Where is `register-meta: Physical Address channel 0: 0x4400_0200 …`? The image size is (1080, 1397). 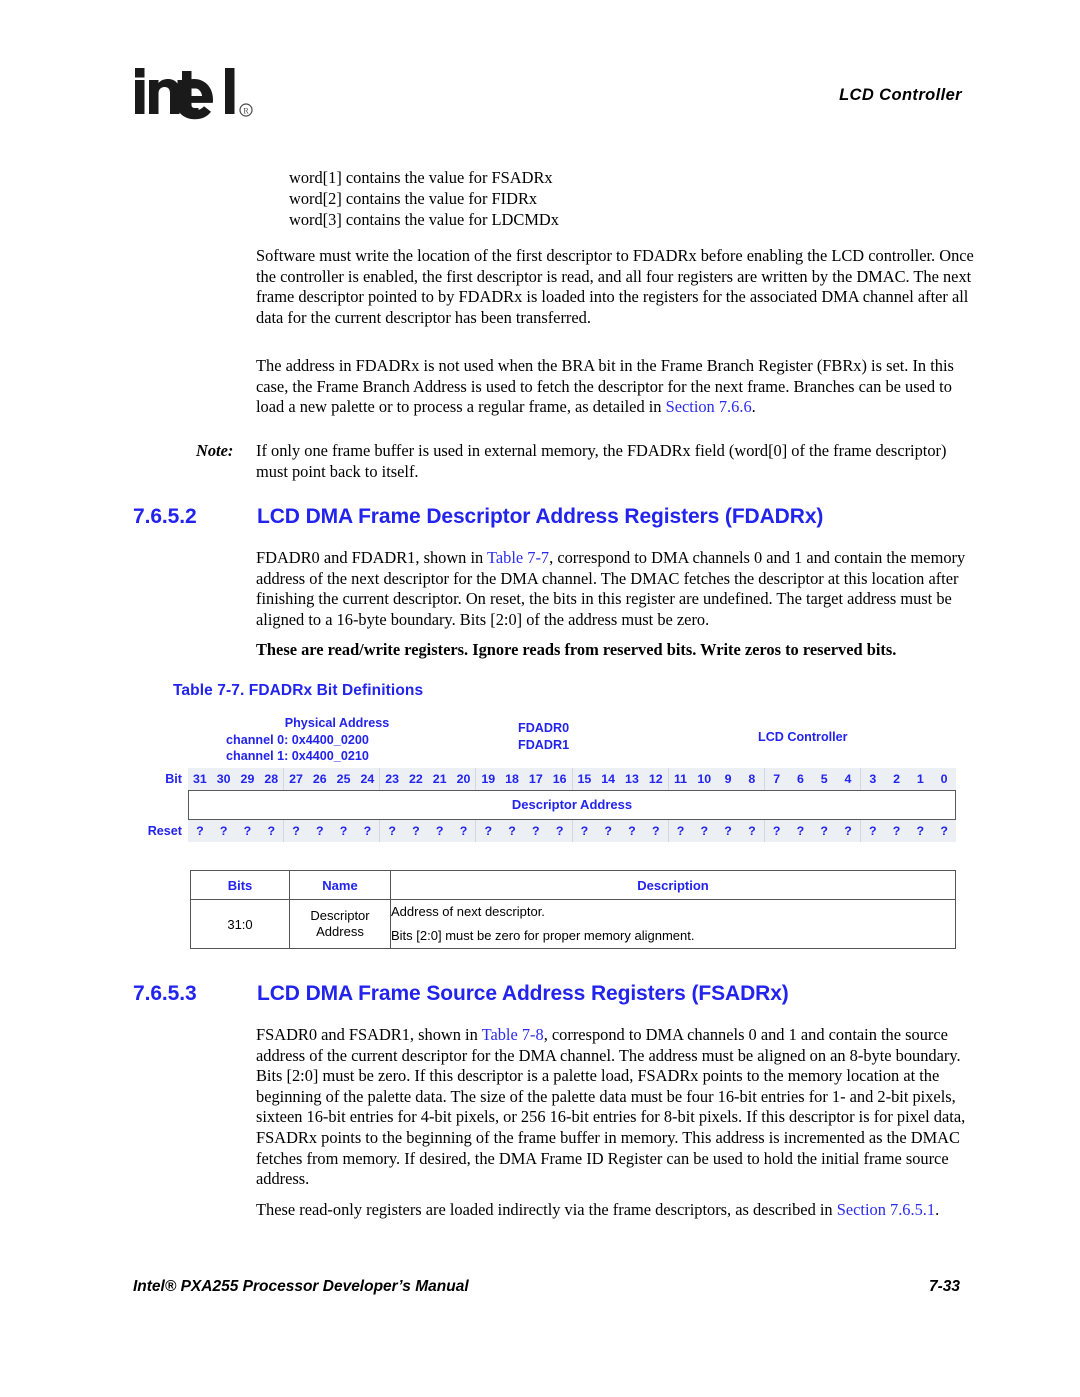 register-meta: Physical Address channel 0: 0x4400_0200 … is located at coordinates (545, 740).